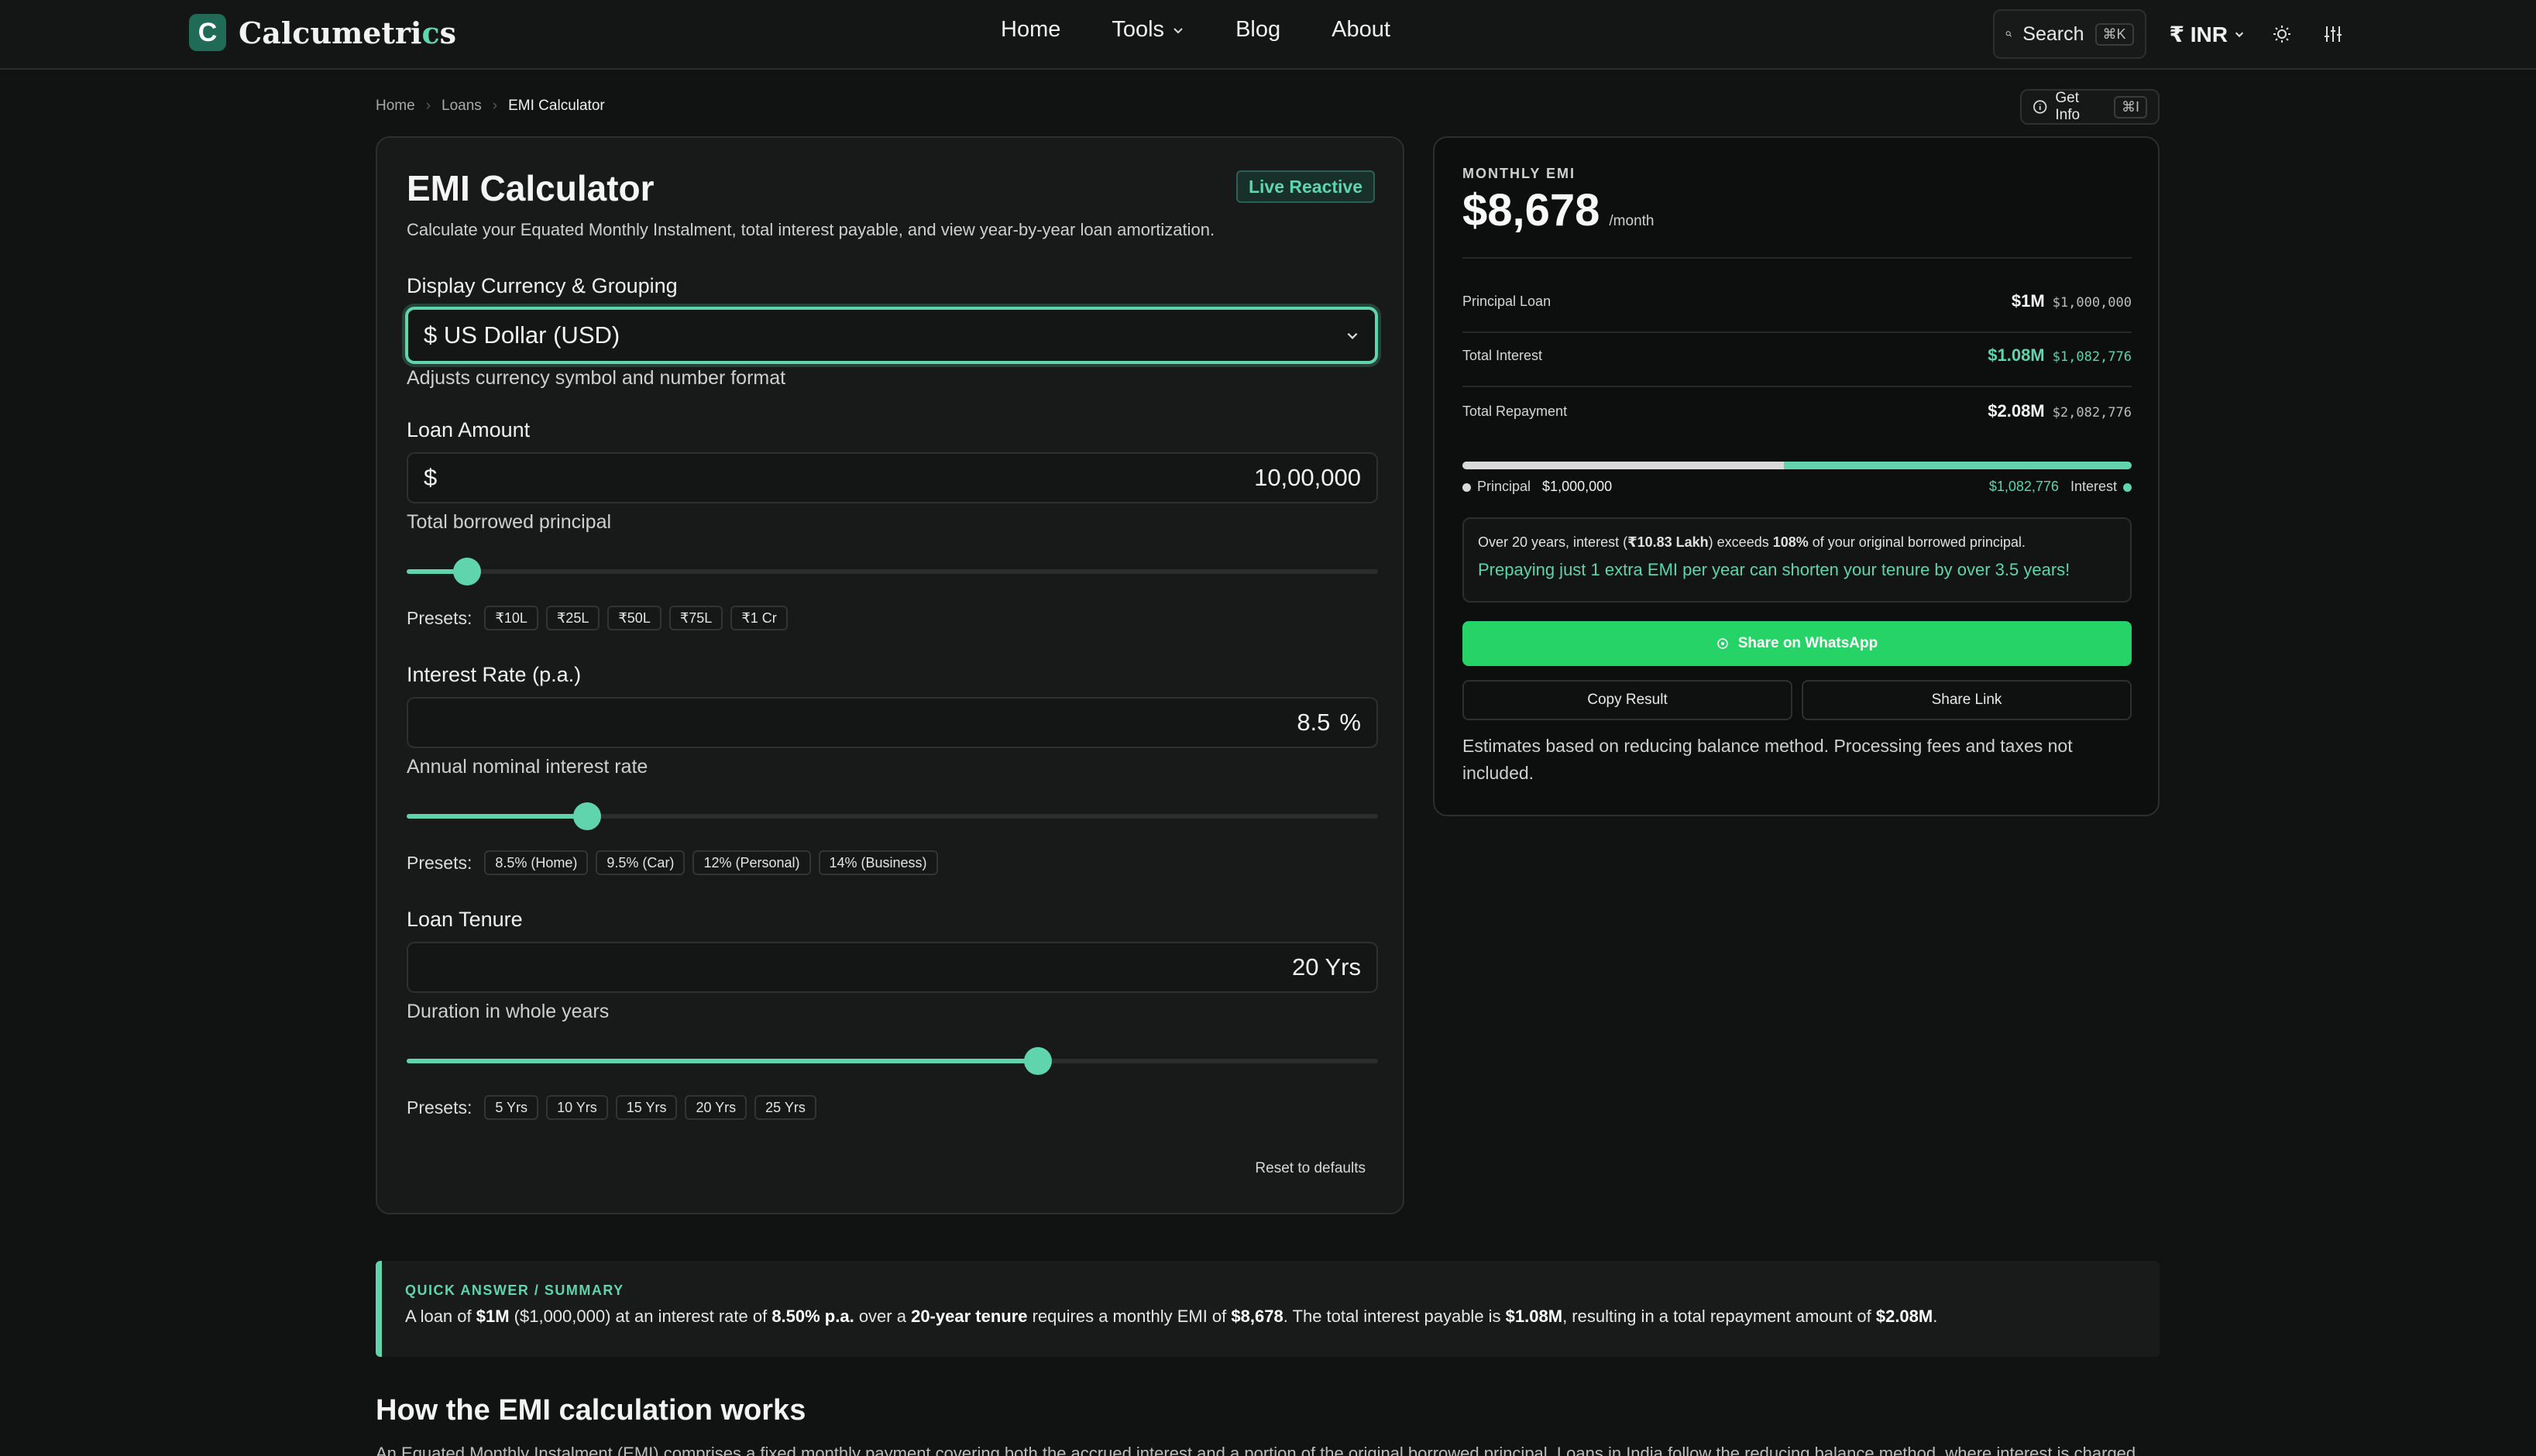  What do you see at coordinates (1504, 486) in the screenshot?
I see `legend-principal-label: Principal` at bounding box center [1504, 486].